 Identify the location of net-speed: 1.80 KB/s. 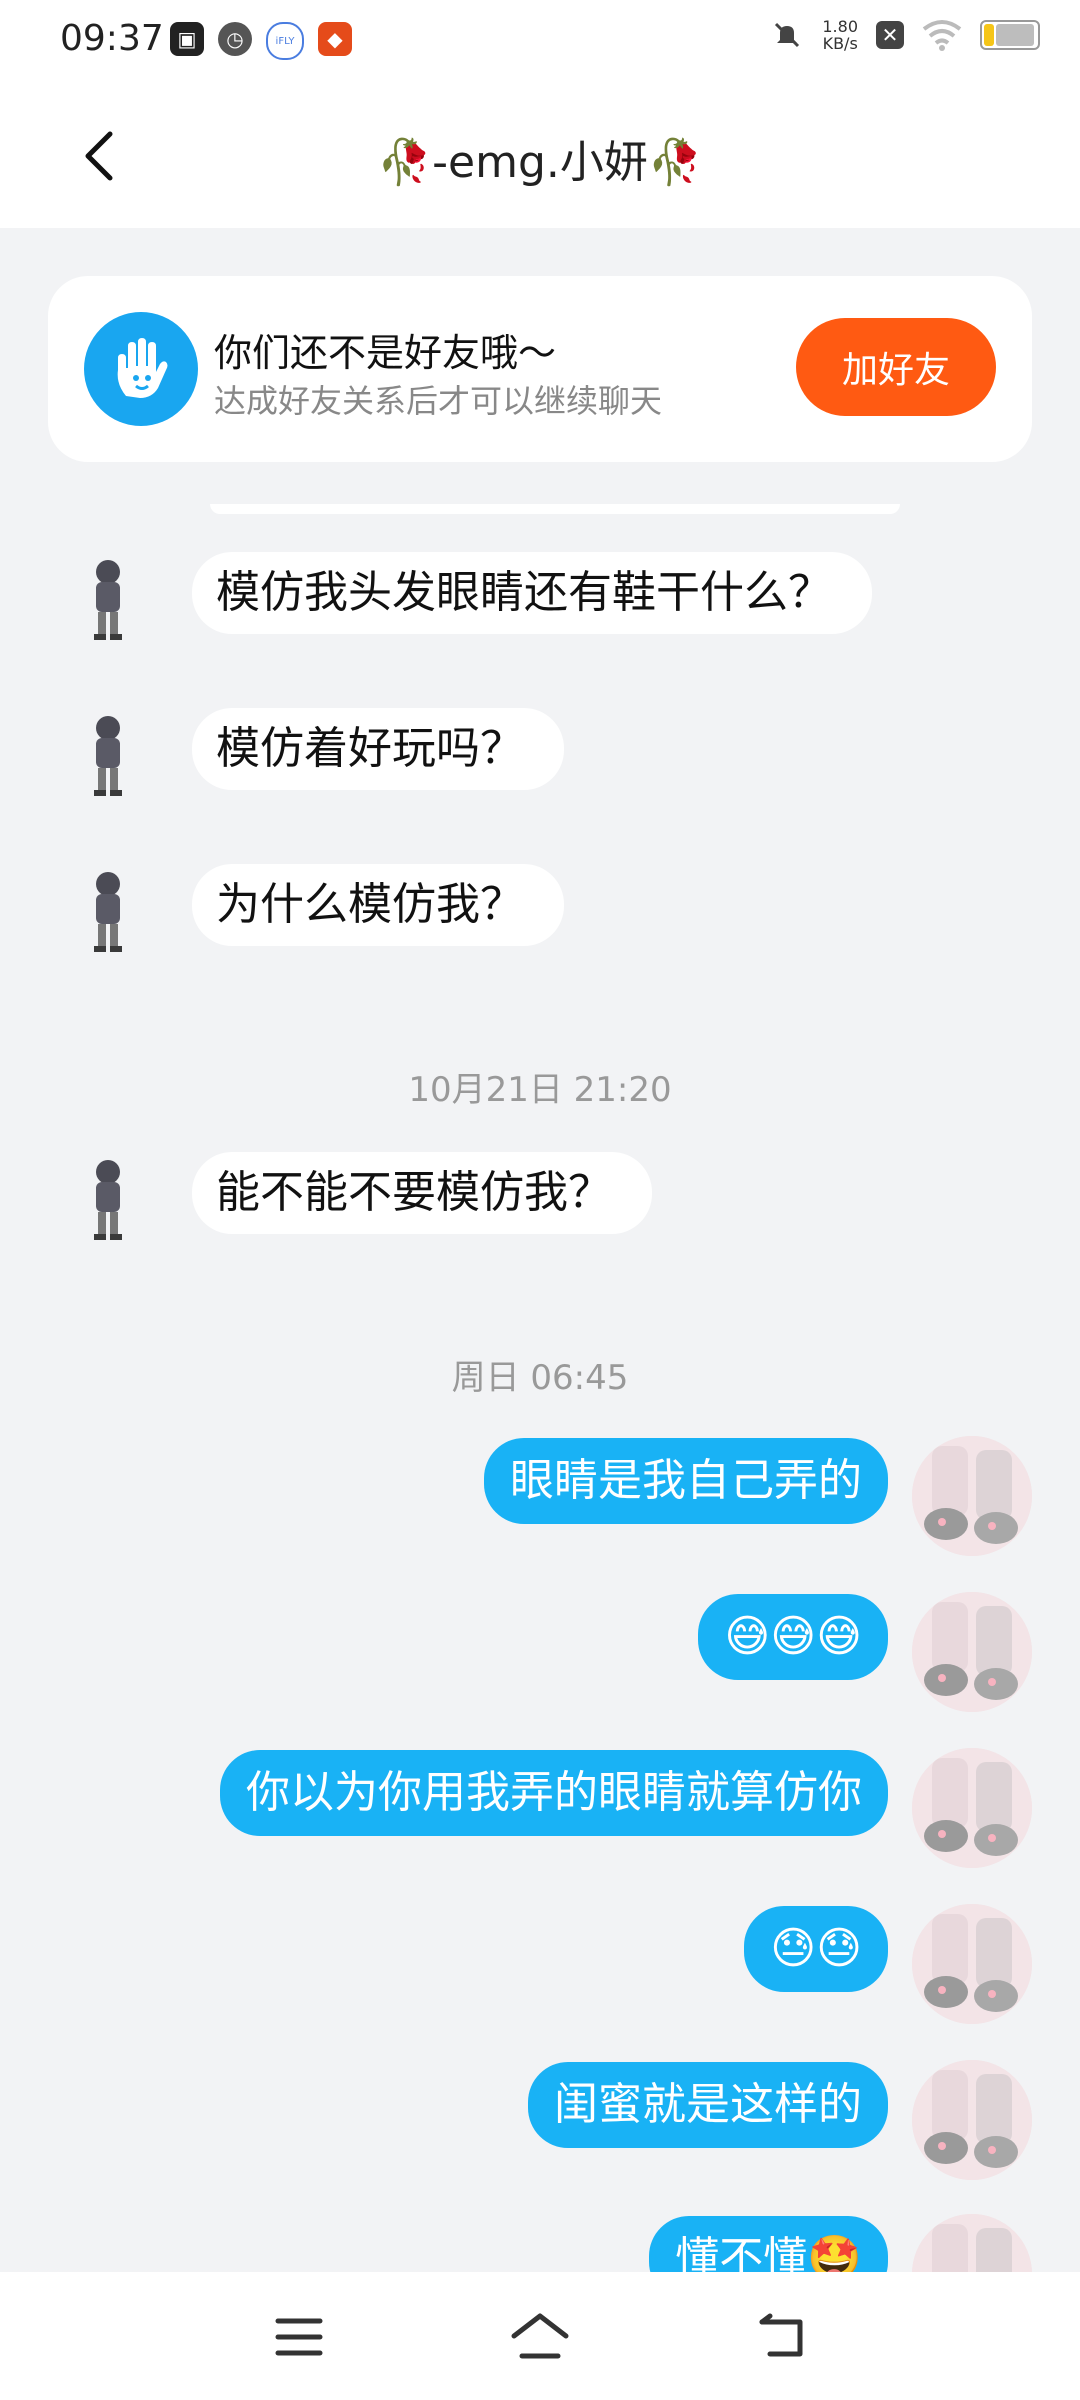
(840, 35).